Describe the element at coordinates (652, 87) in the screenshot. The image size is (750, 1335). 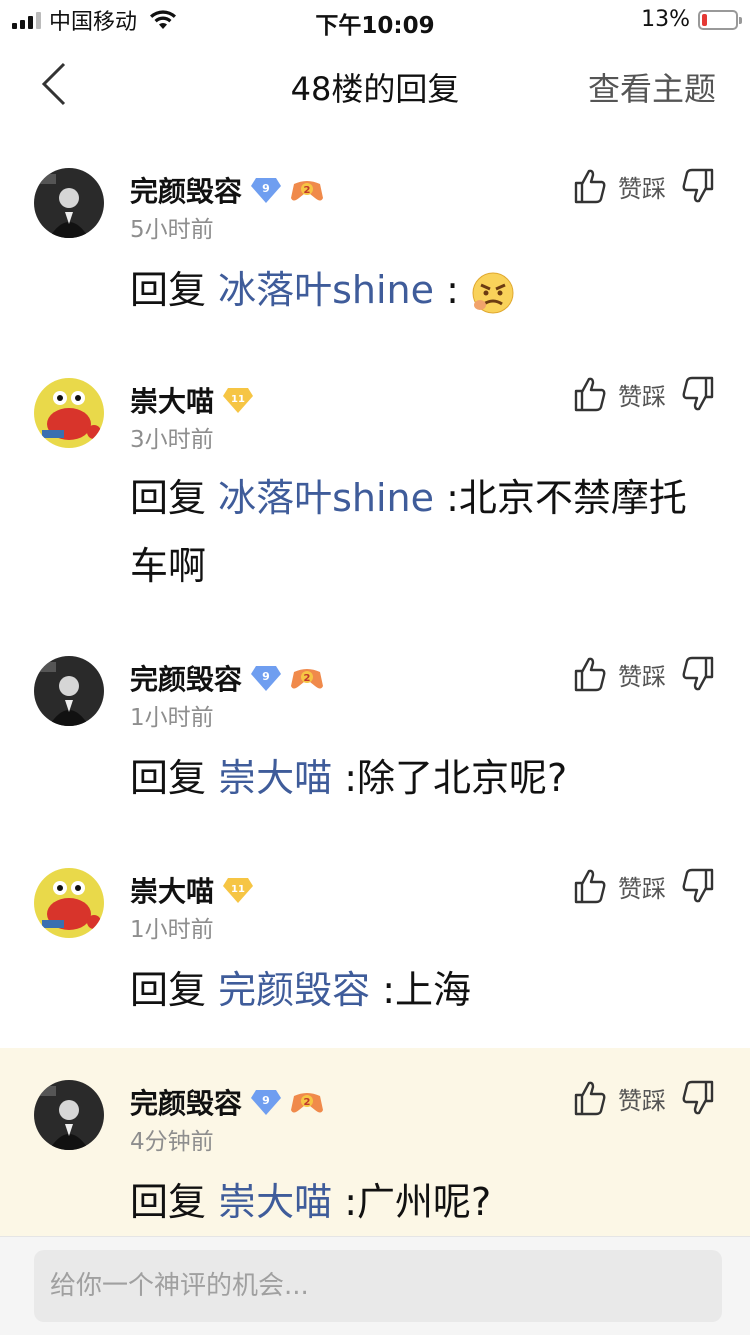
I see `view-topic-link: 查看主题` at that location.